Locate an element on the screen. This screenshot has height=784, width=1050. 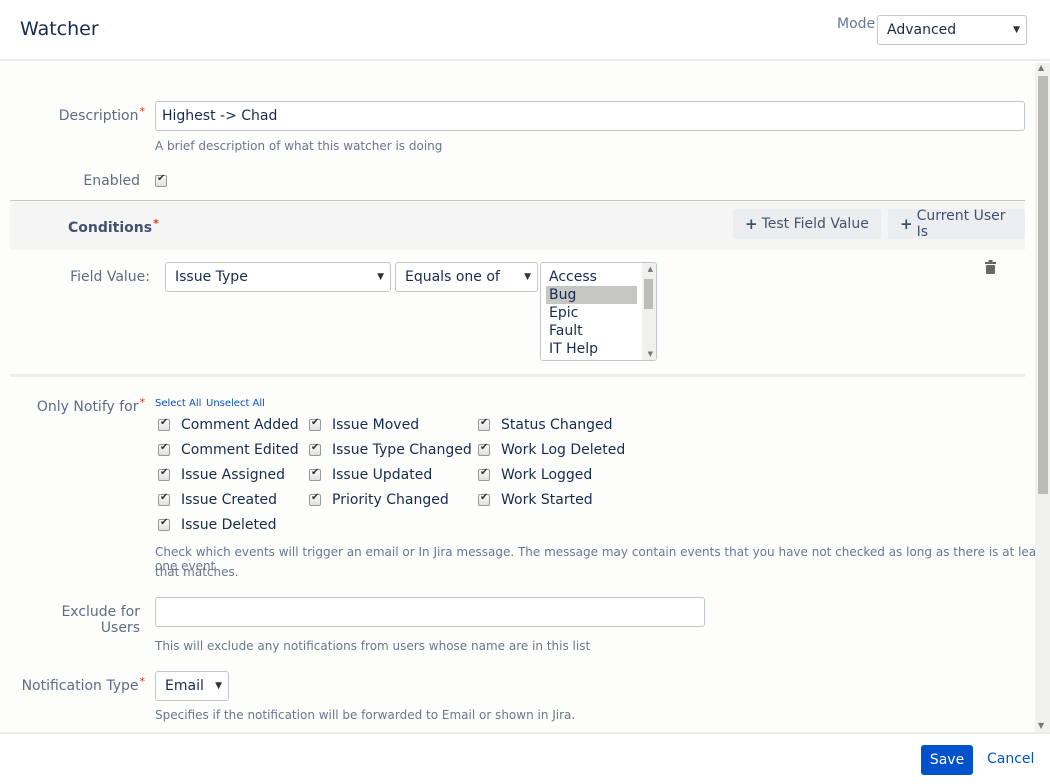
event-checkbox-label: Issue Created is located at coordinates (229, 500).